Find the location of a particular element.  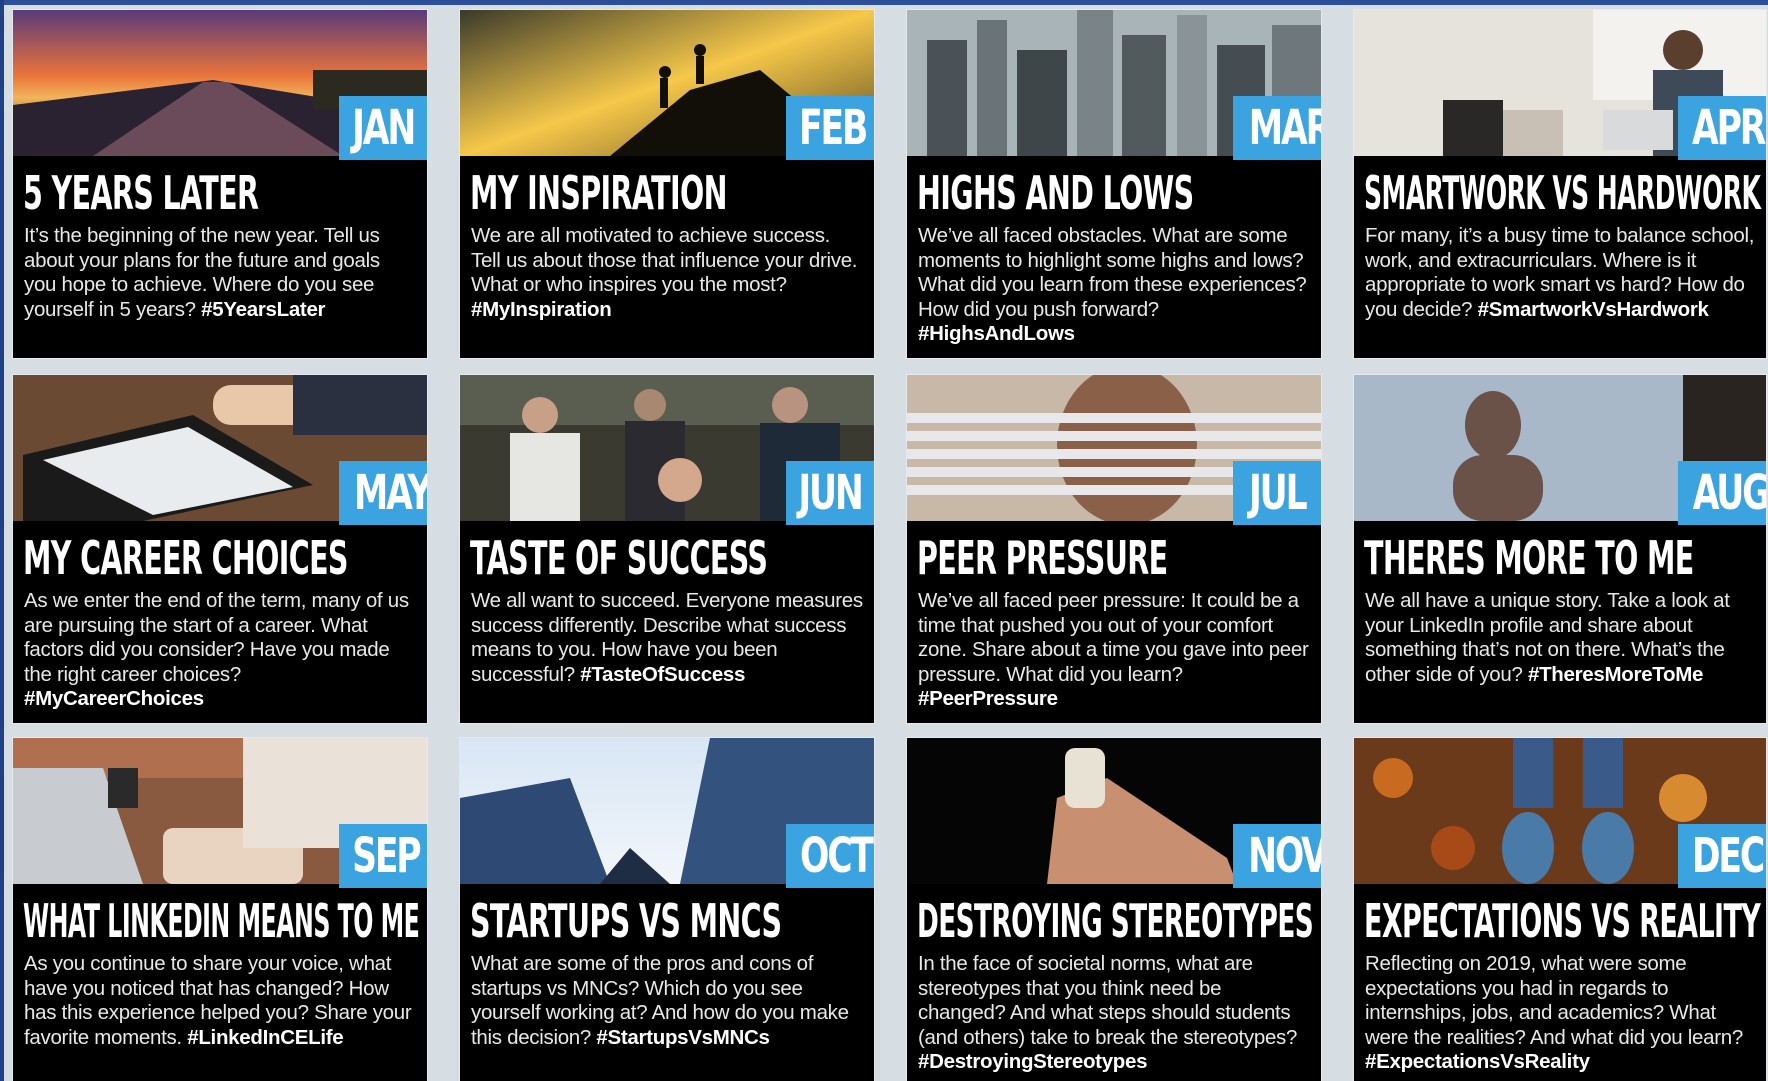

month-label: NOV is located at coordinates (1284, 856).